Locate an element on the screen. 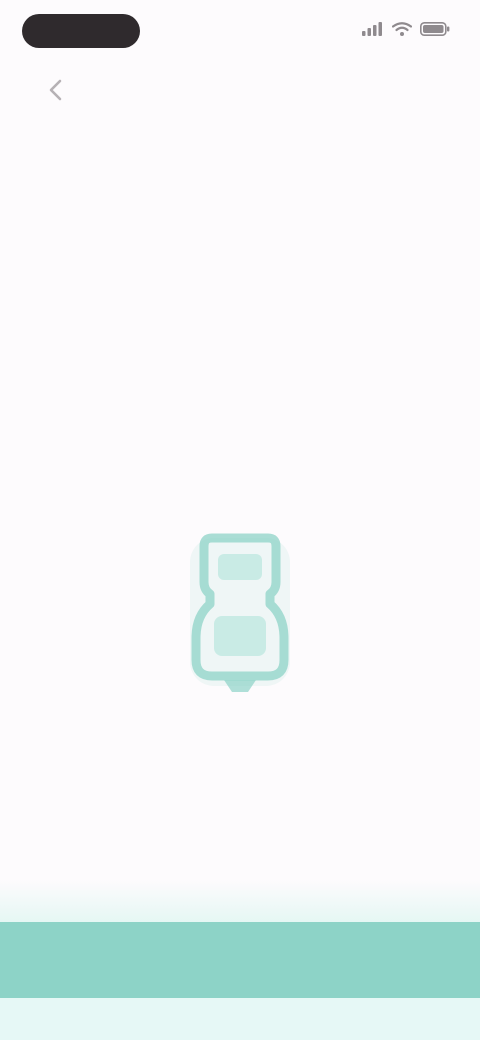 The width and height of the screenshot is (480, 1040). back-button is located at coordinates (56, 92).